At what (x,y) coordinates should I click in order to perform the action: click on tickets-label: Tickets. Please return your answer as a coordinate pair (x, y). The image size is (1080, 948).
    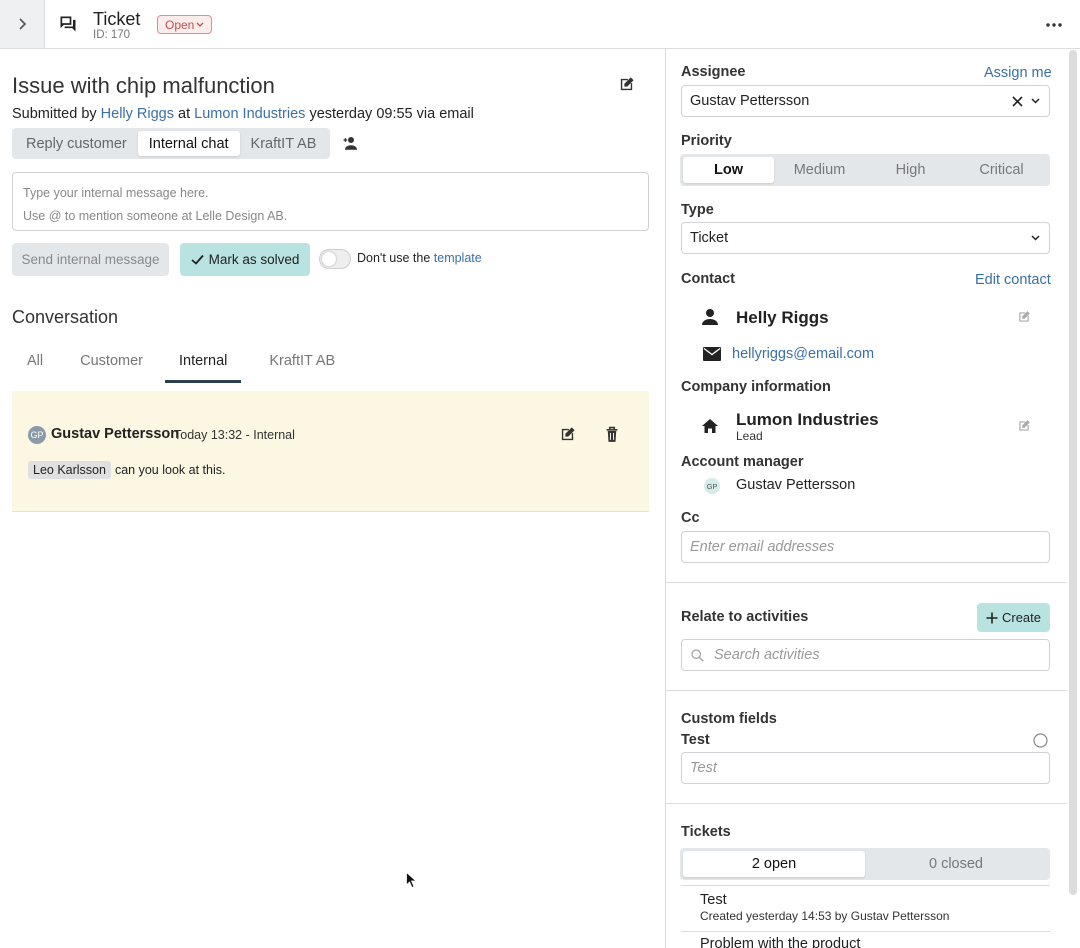
    Looking at the image, I should click on (706, 832).